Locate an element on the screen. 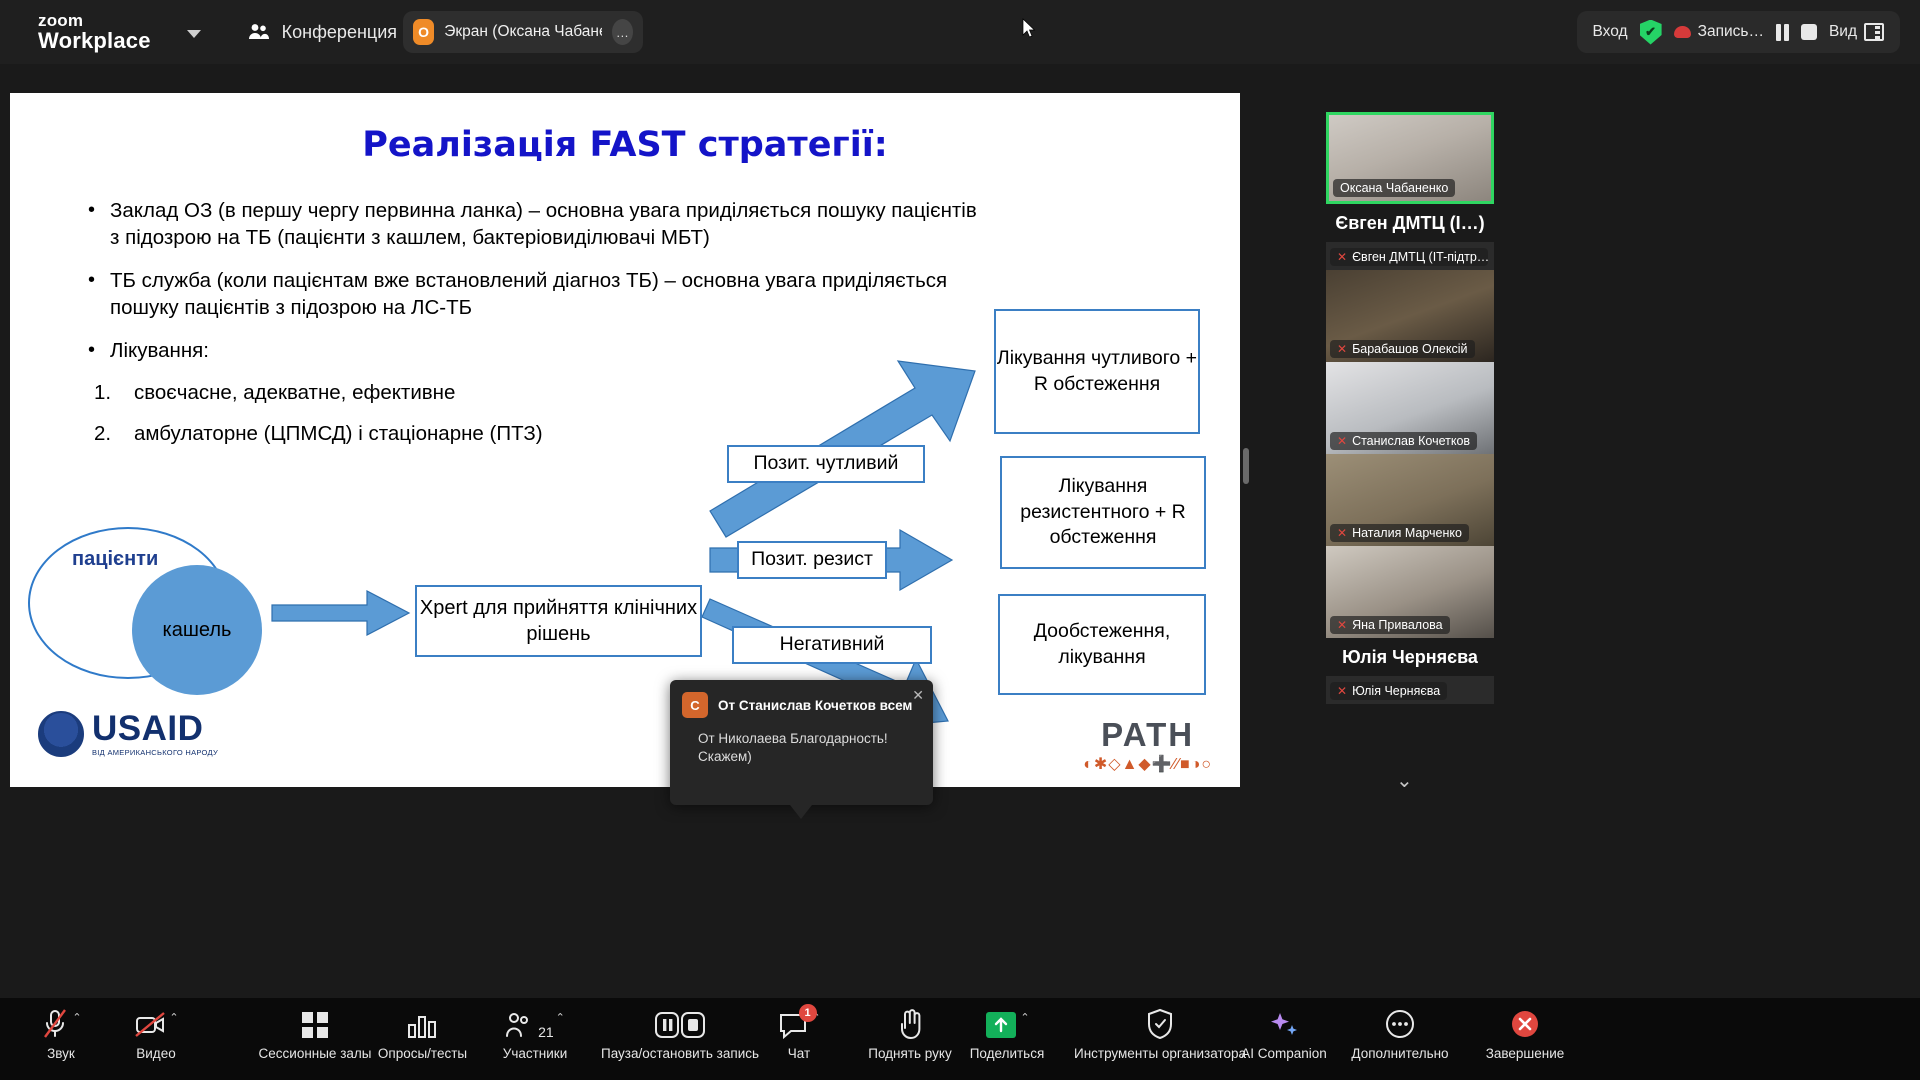 The image size is (1920, 1080). security-shield-icon: ✔ is located at coordinates (1650, 32).